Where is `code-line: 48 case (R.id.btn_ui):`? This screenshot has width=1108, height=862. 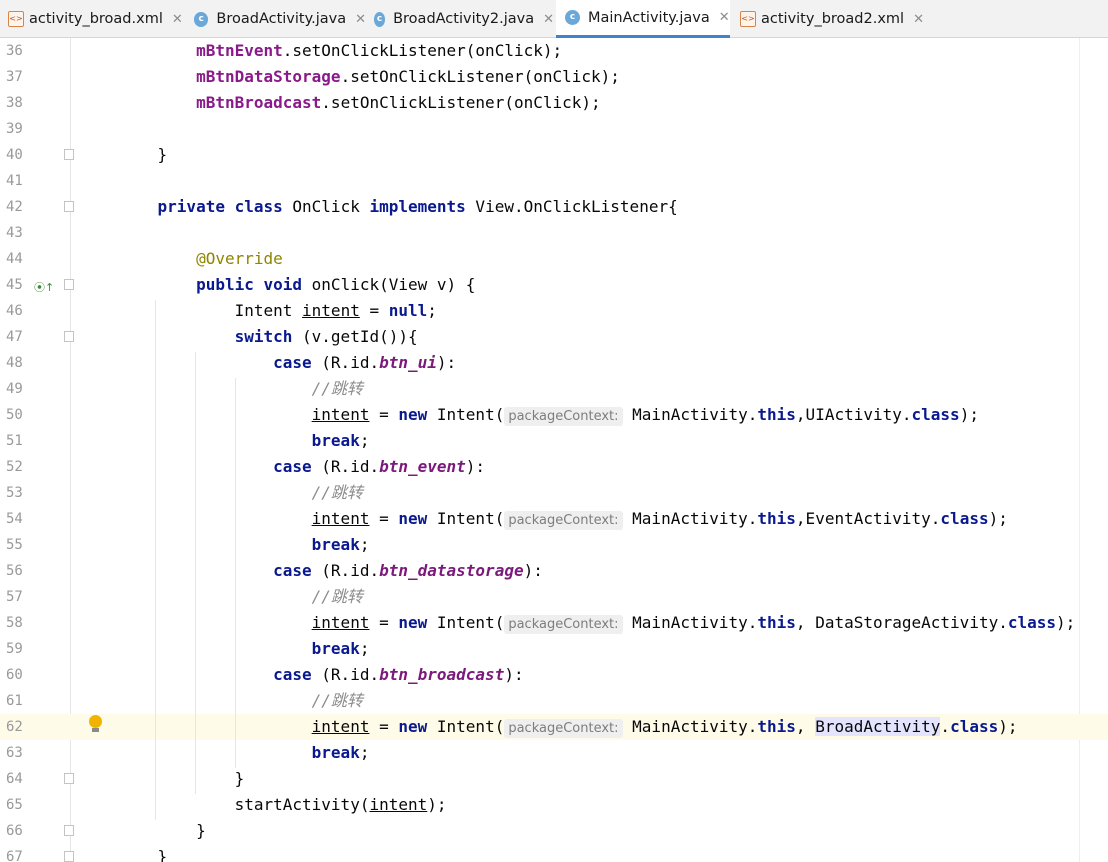
code-line: 48 case (R.id.btn_ui): is located at coordinates (554, 363).